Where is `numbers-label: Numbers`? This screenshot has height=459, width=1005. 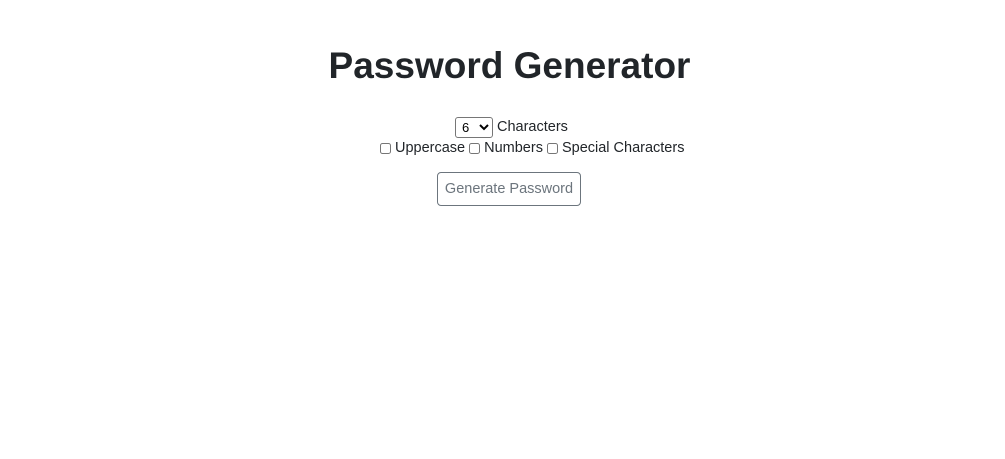
numbers-label: Numbers is located at coordinates (513, 148).